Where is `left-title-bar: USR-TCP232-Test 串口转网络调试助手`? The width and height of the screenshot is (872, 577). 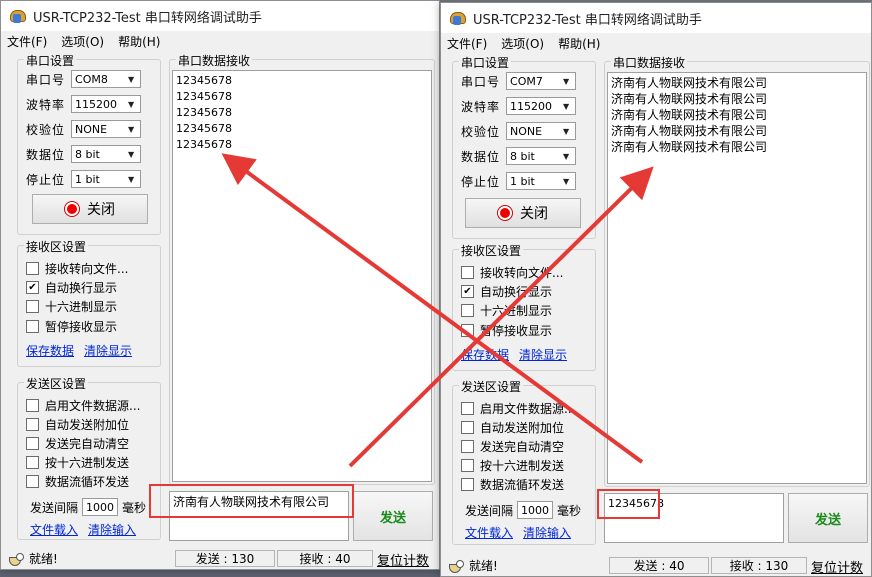
left-title-bar: USR-TCP232-Test 串口转网络调试助手 is located at coordinates (220, 16).